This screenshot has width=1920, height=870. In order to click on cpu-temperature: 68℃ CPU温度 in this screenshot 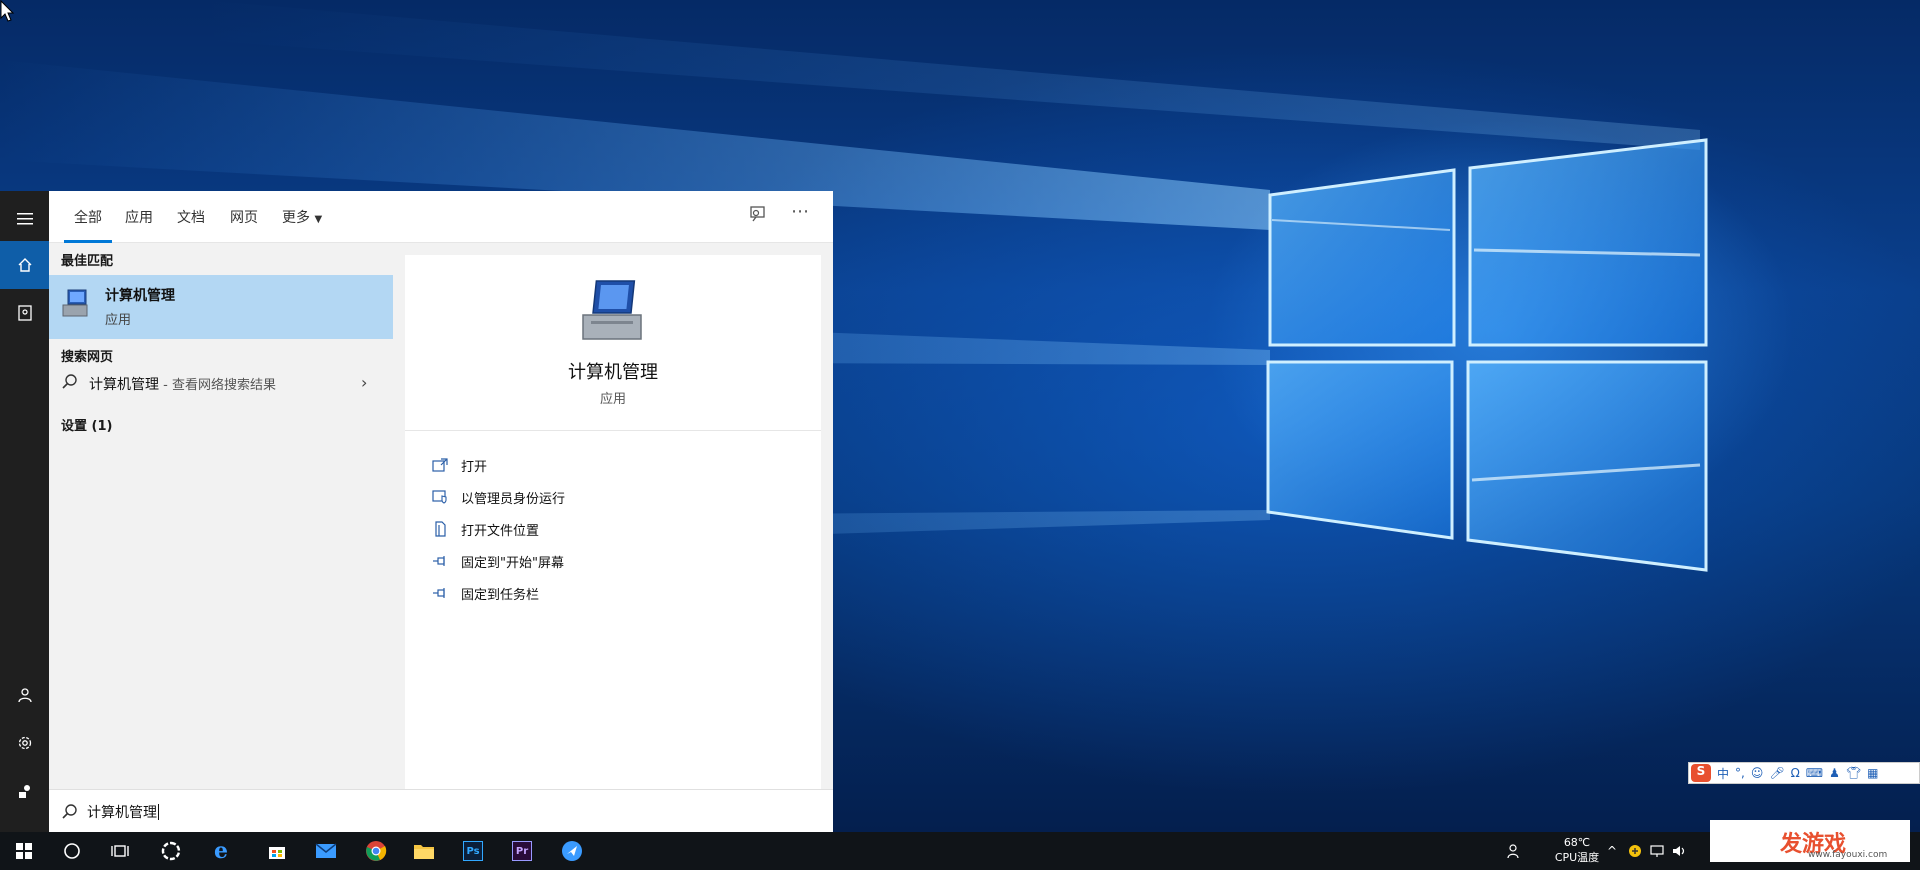, I will do `click(1577, 850)`.